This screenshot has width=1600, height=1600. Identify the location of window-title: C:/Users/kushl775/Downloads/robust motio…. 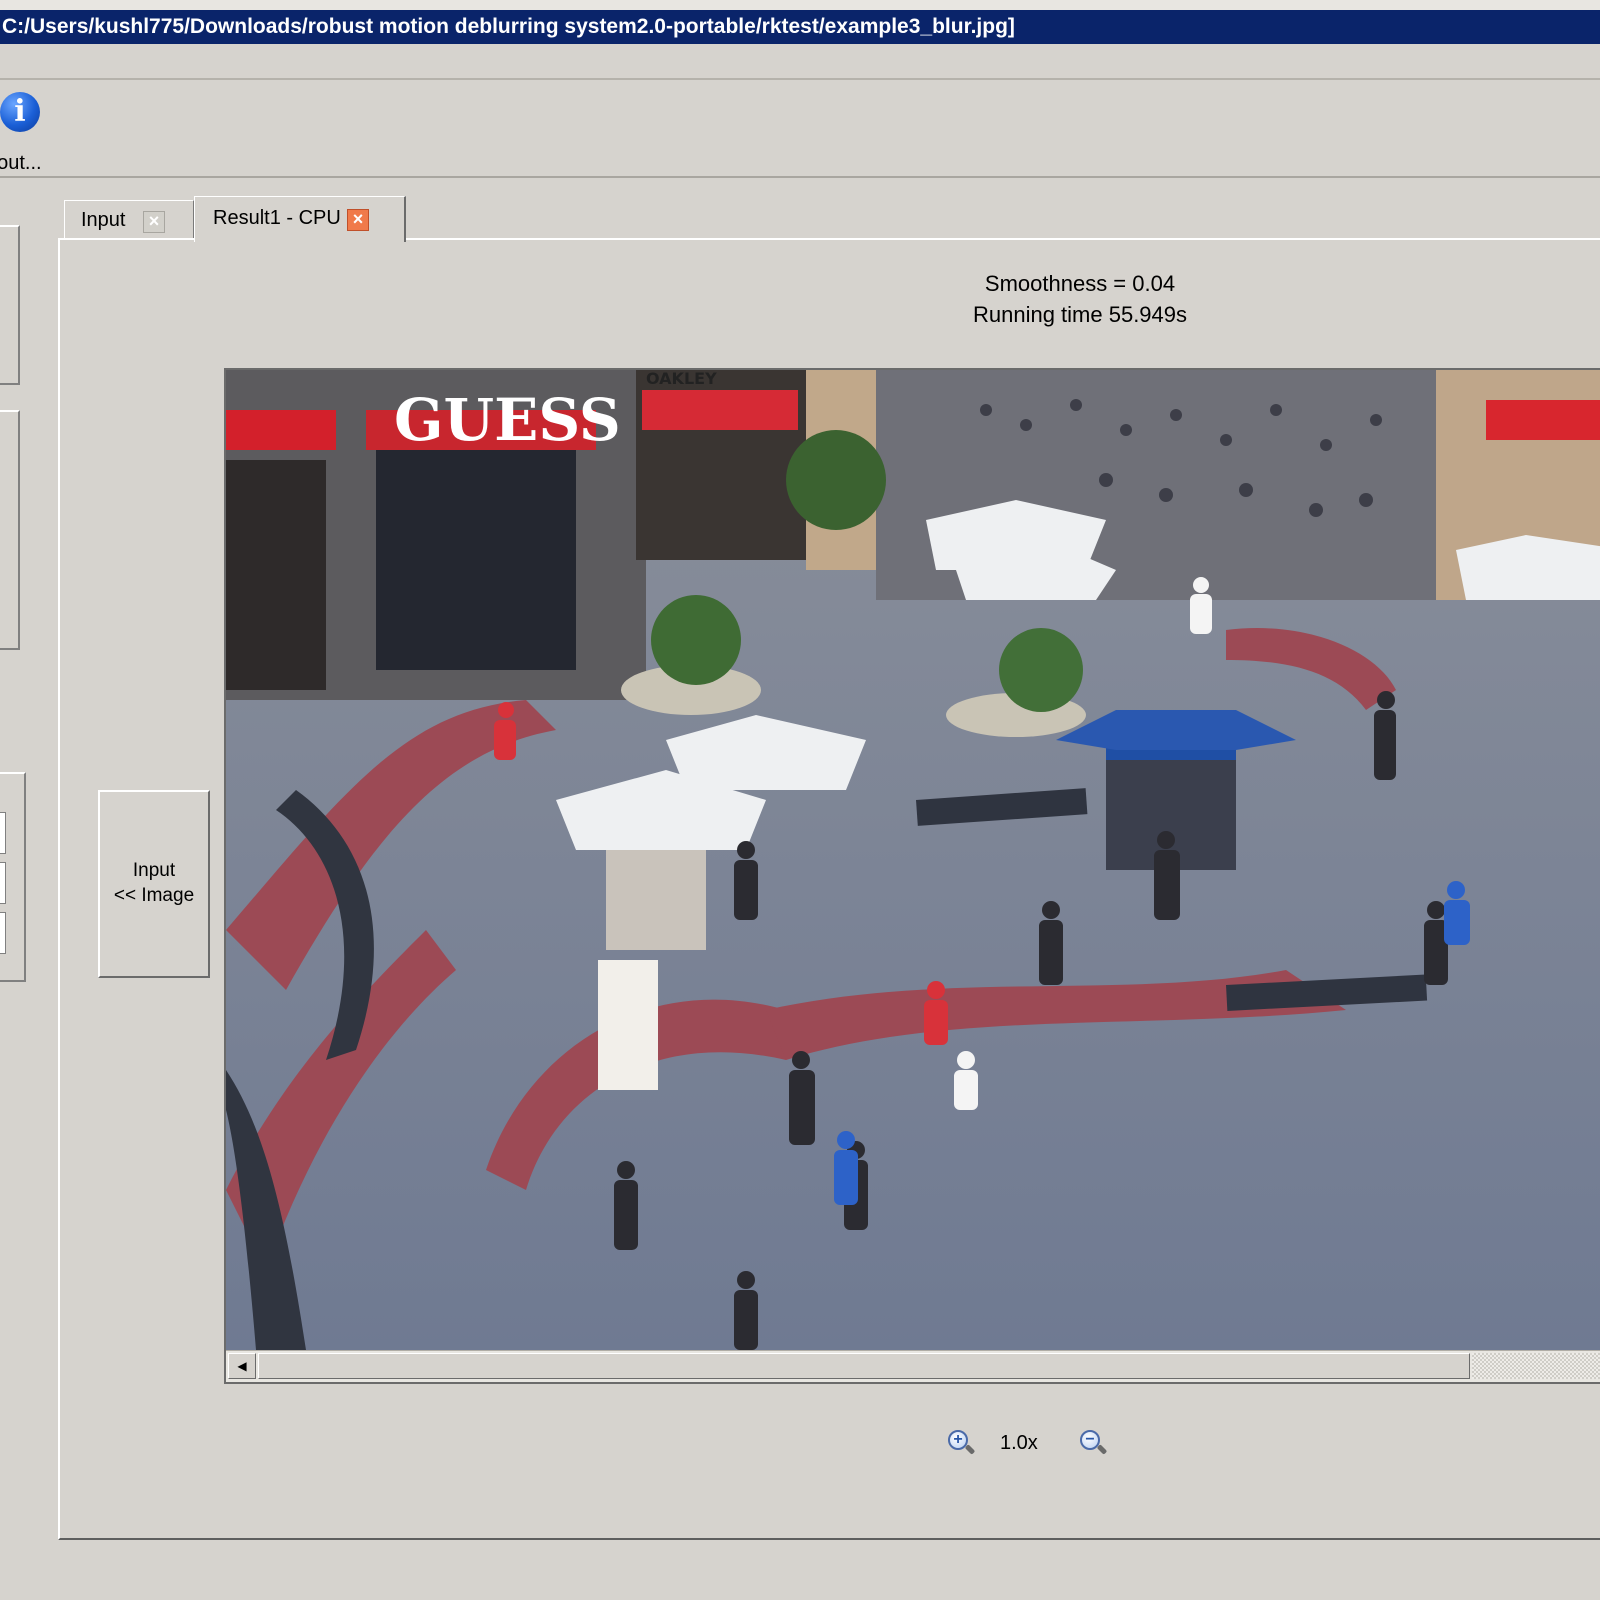
(508, 26).